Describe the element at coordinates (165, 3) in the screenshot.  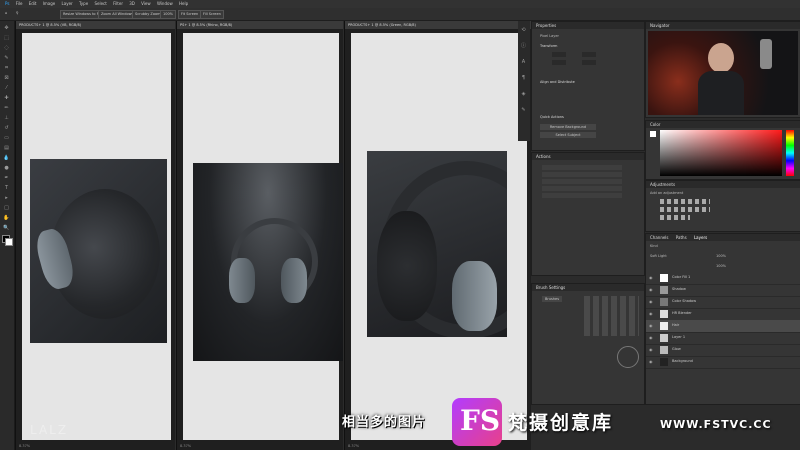
I see `menu-window: Window` at that location.